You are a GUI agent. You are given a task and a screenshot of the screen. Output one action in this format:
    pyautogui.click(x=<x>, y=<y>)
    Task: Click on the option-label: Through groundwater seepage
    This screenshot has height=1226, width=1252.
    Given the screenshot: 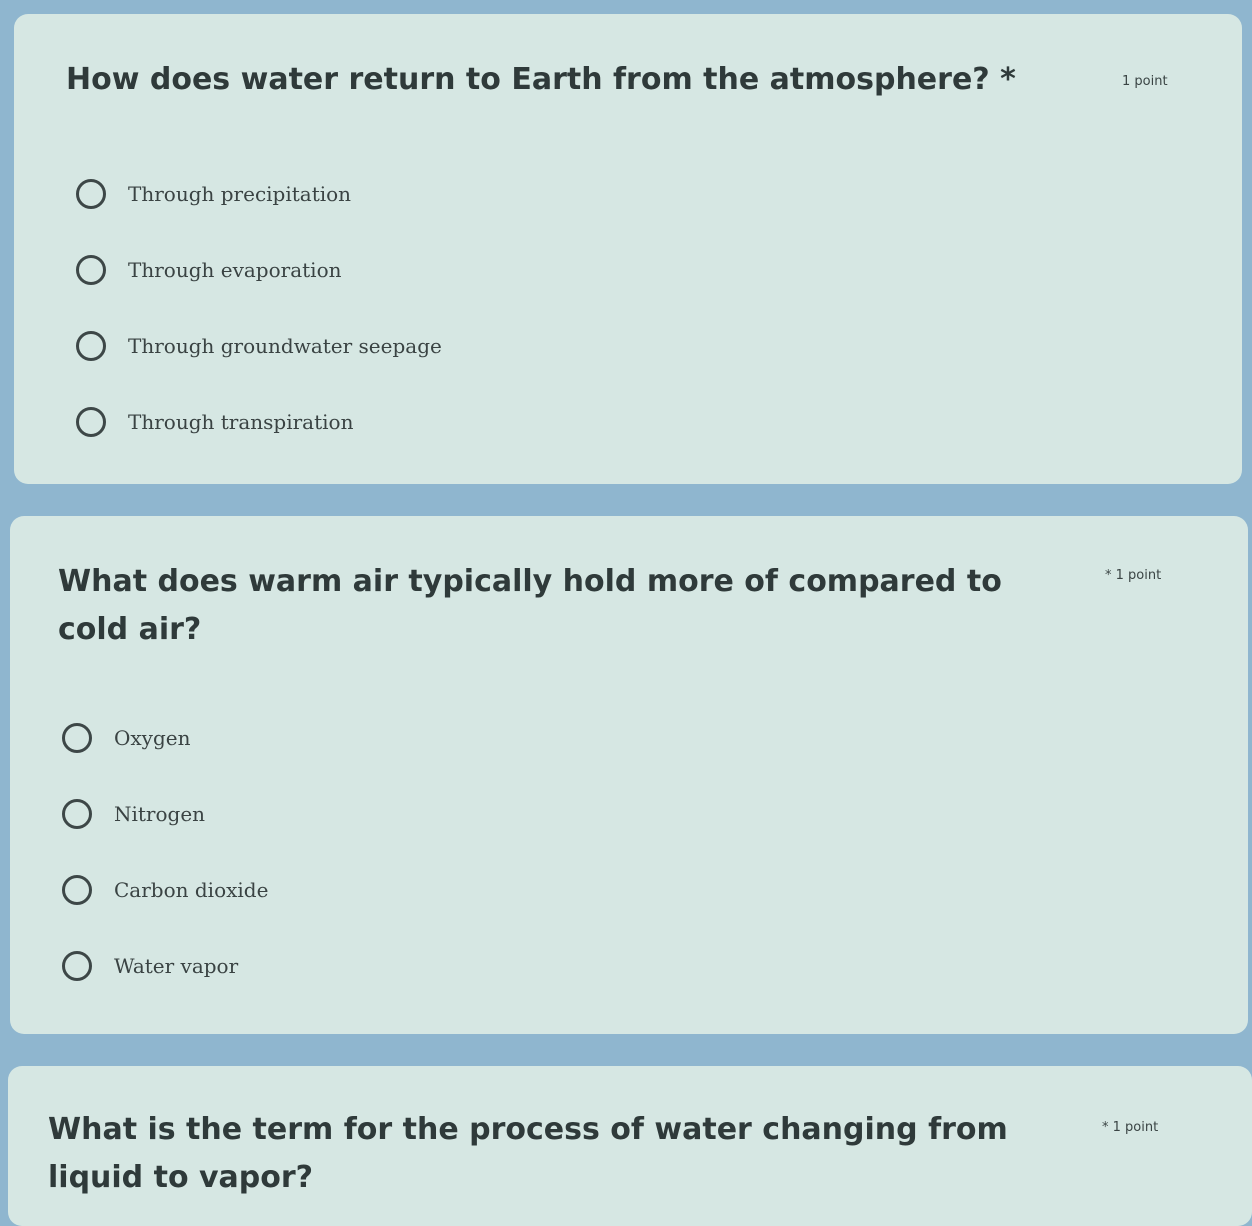 What is the action you would take?
    pyautogui.click(x=285, y=346)
    